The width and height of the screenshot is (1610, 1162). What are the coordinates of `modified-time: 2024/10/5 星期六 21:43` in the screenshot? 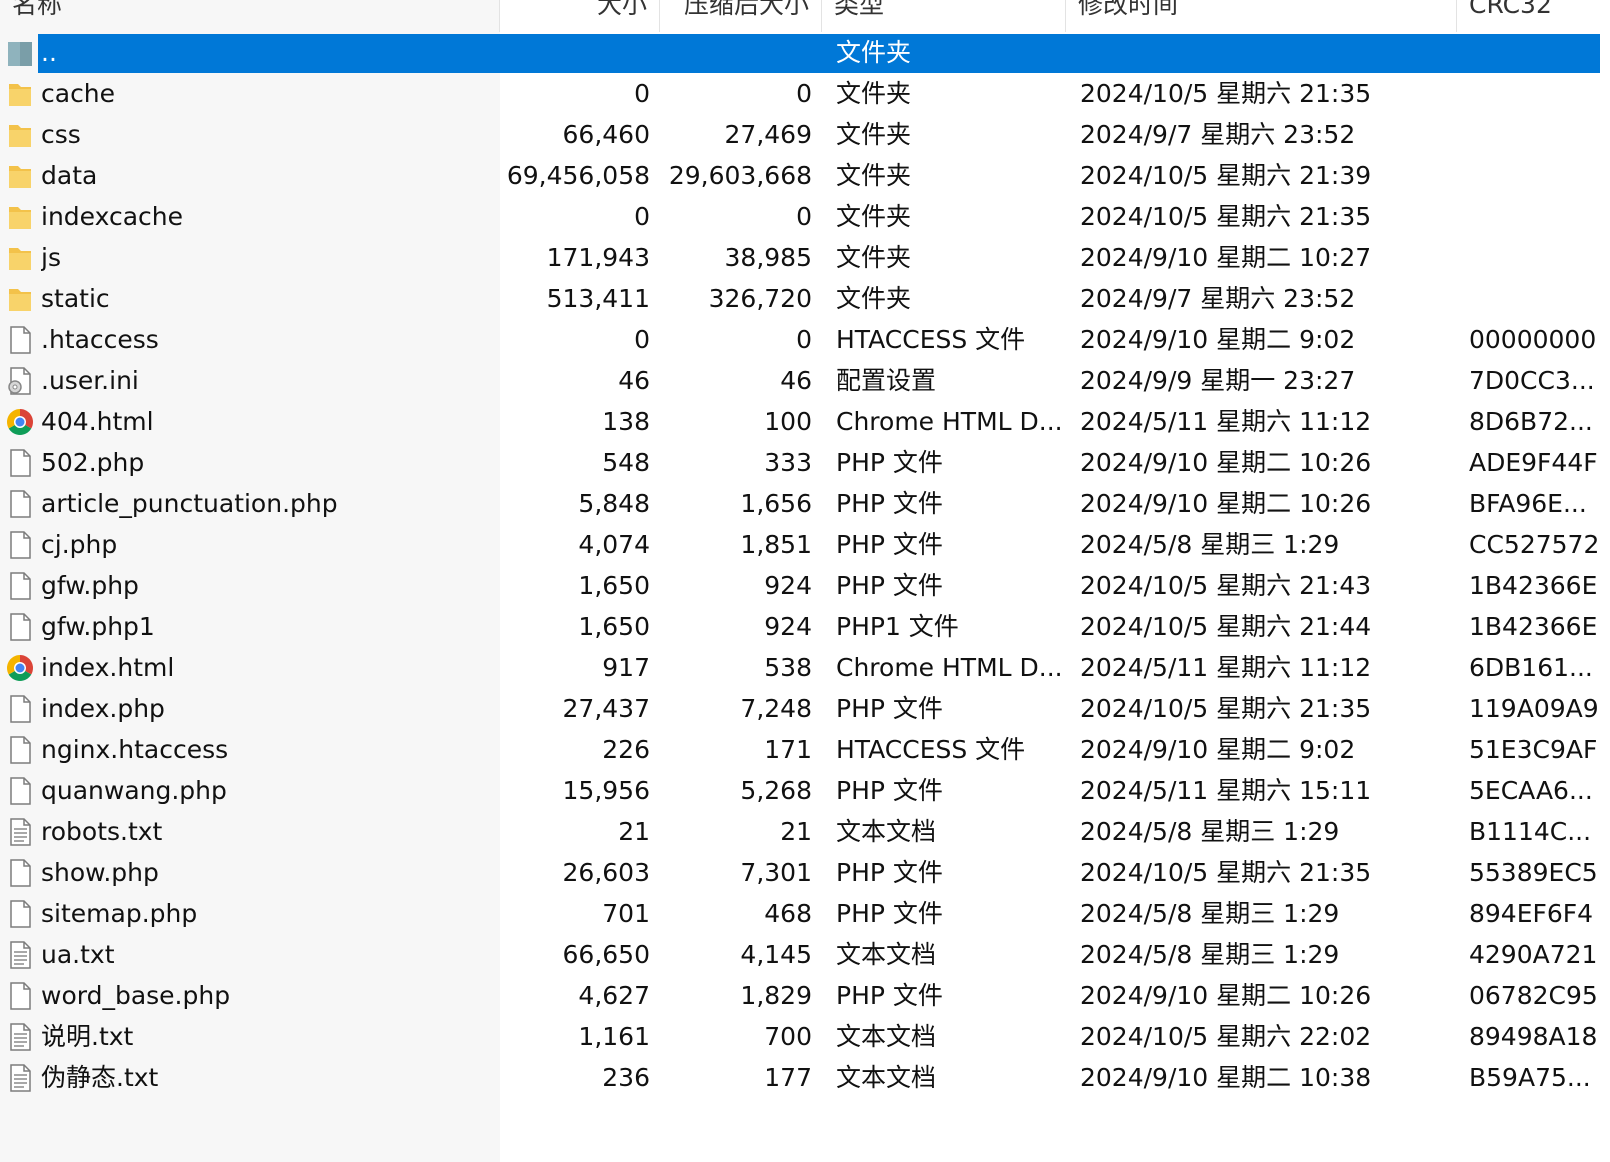 It's located at (1226, 585).